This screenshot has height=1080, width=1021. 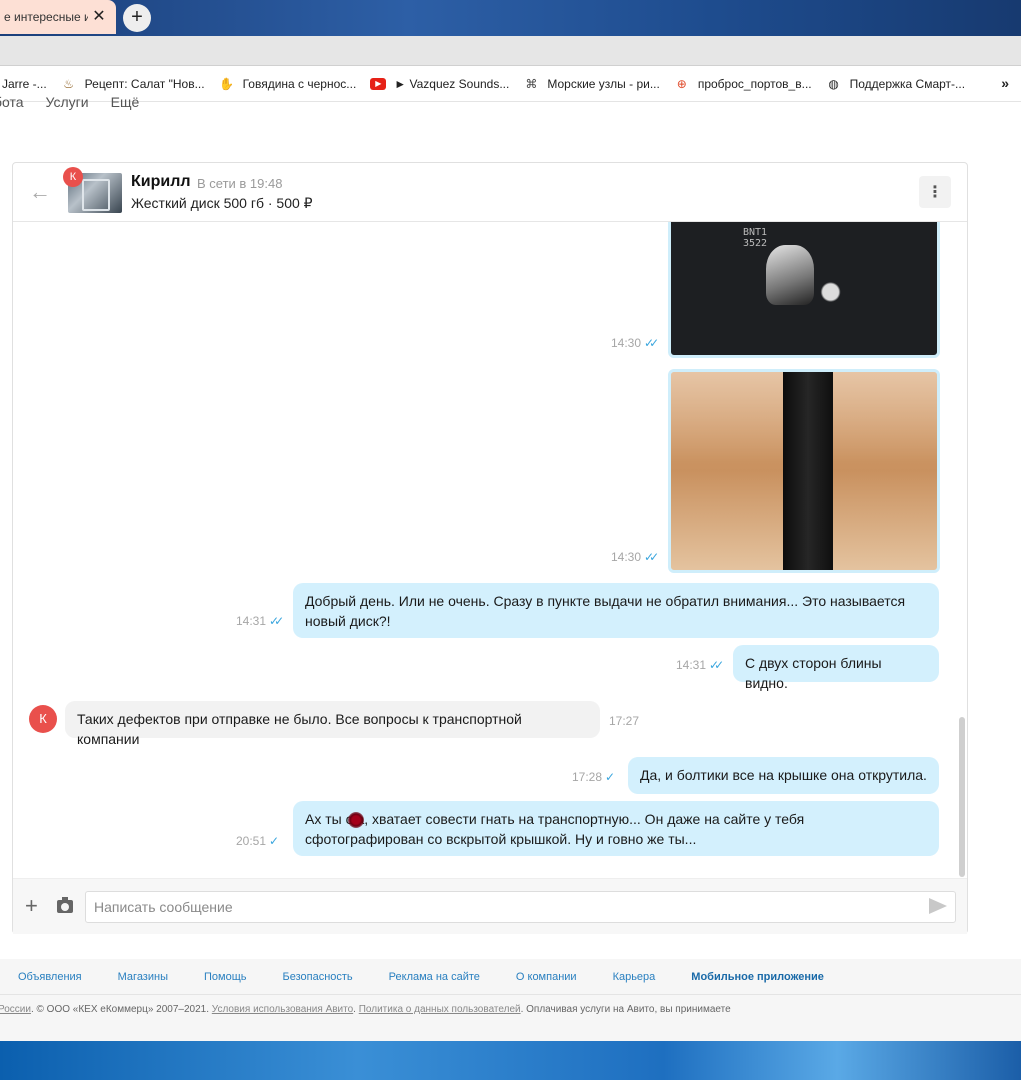 What do you see at coordinates (240, 183) in the screenshot?
I see `contact-status: В сети в 19:48` at bounding box center [240, 183].